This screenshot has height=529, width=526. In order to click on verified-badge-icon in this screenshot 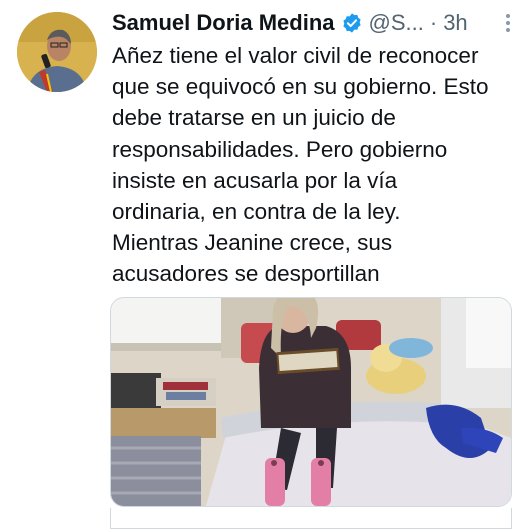, I will do `click(352, 23)`.